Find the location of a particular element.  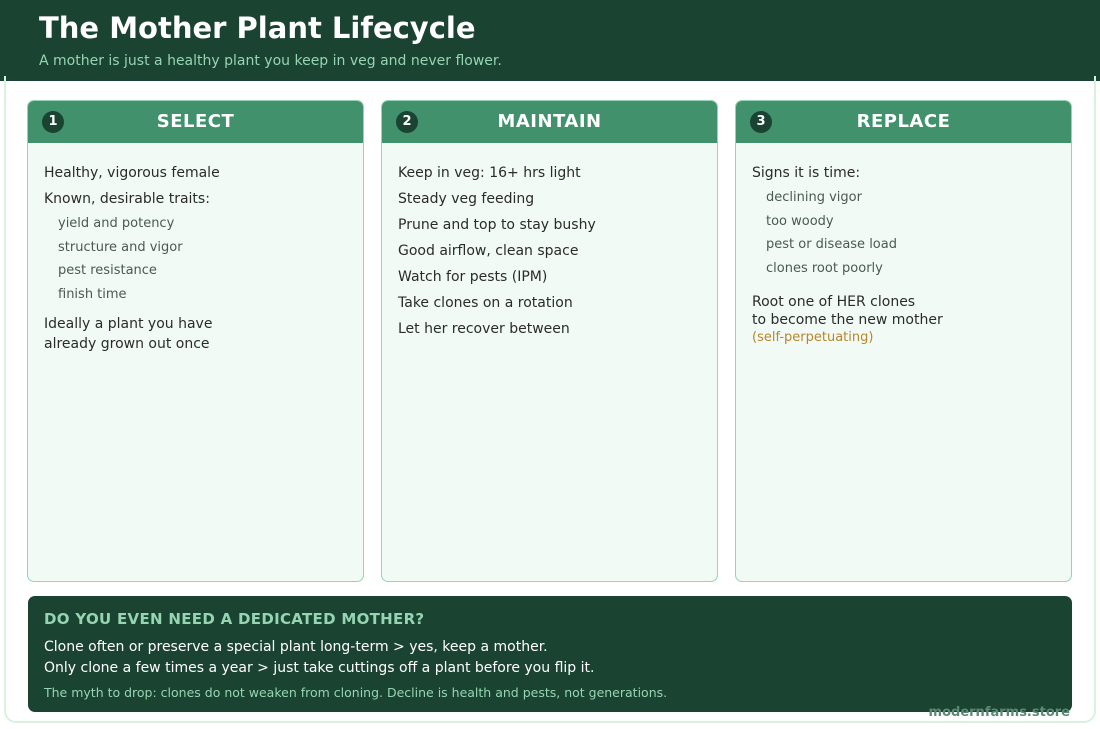

list-item: Let her recover between is located at coordinates (484, 329).